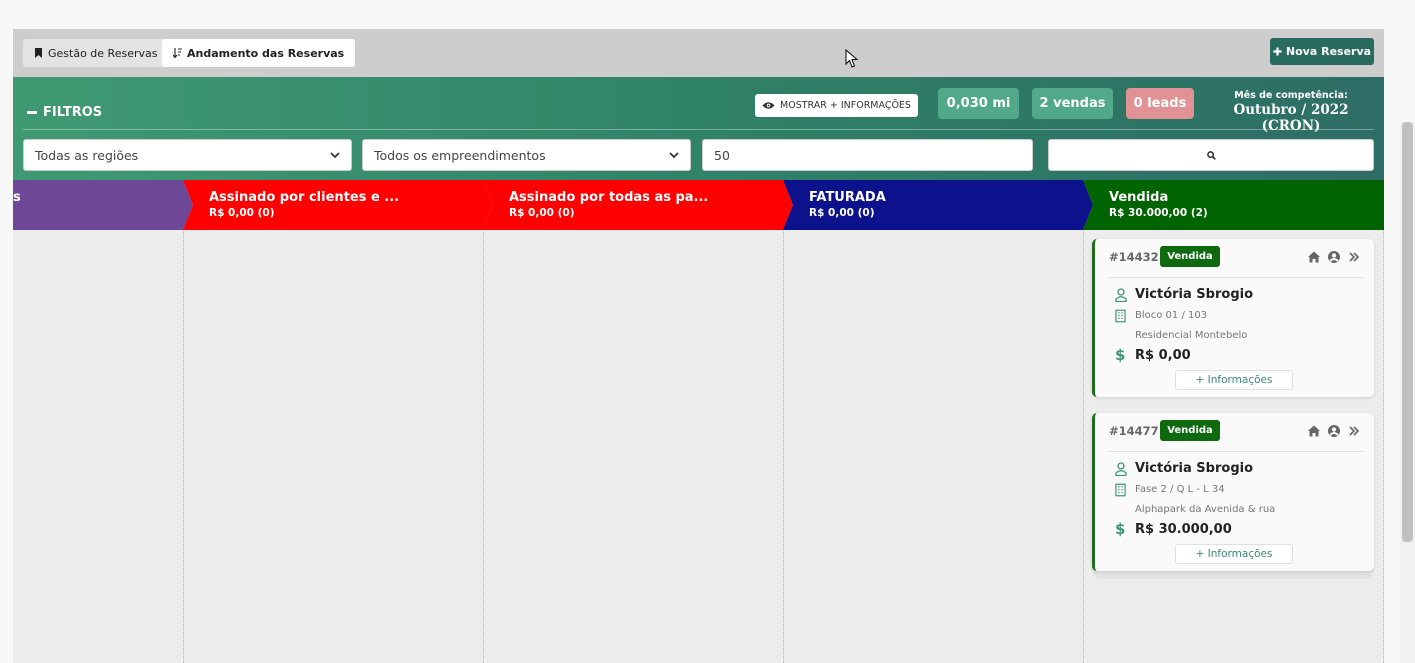 This screenshot has width=1415, height=663. What do you see at coordinates (845, 105) in the screenshot?
I see `show-more-label: MOSTRAR + INFORMAÇÕES` at bounding box center [845, 105].